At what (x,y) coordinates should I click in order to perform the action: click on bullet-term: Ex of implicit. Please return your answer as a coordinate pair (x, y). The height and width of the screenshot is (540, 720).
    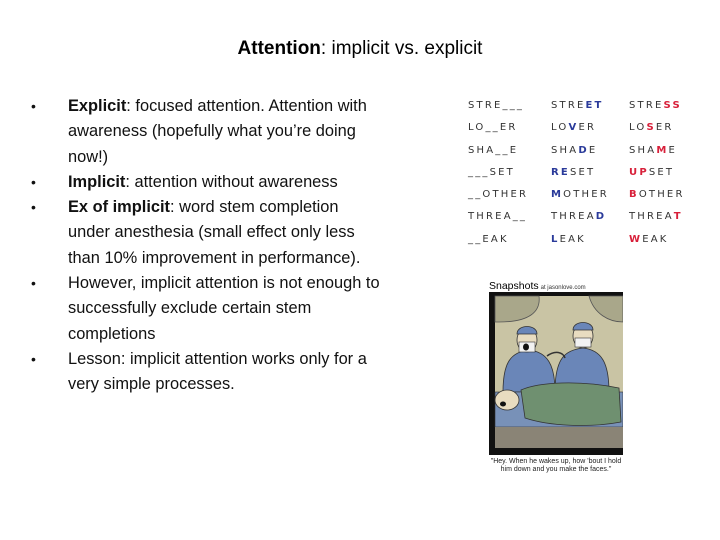
    Looking at the image, I should click on (119, 207).